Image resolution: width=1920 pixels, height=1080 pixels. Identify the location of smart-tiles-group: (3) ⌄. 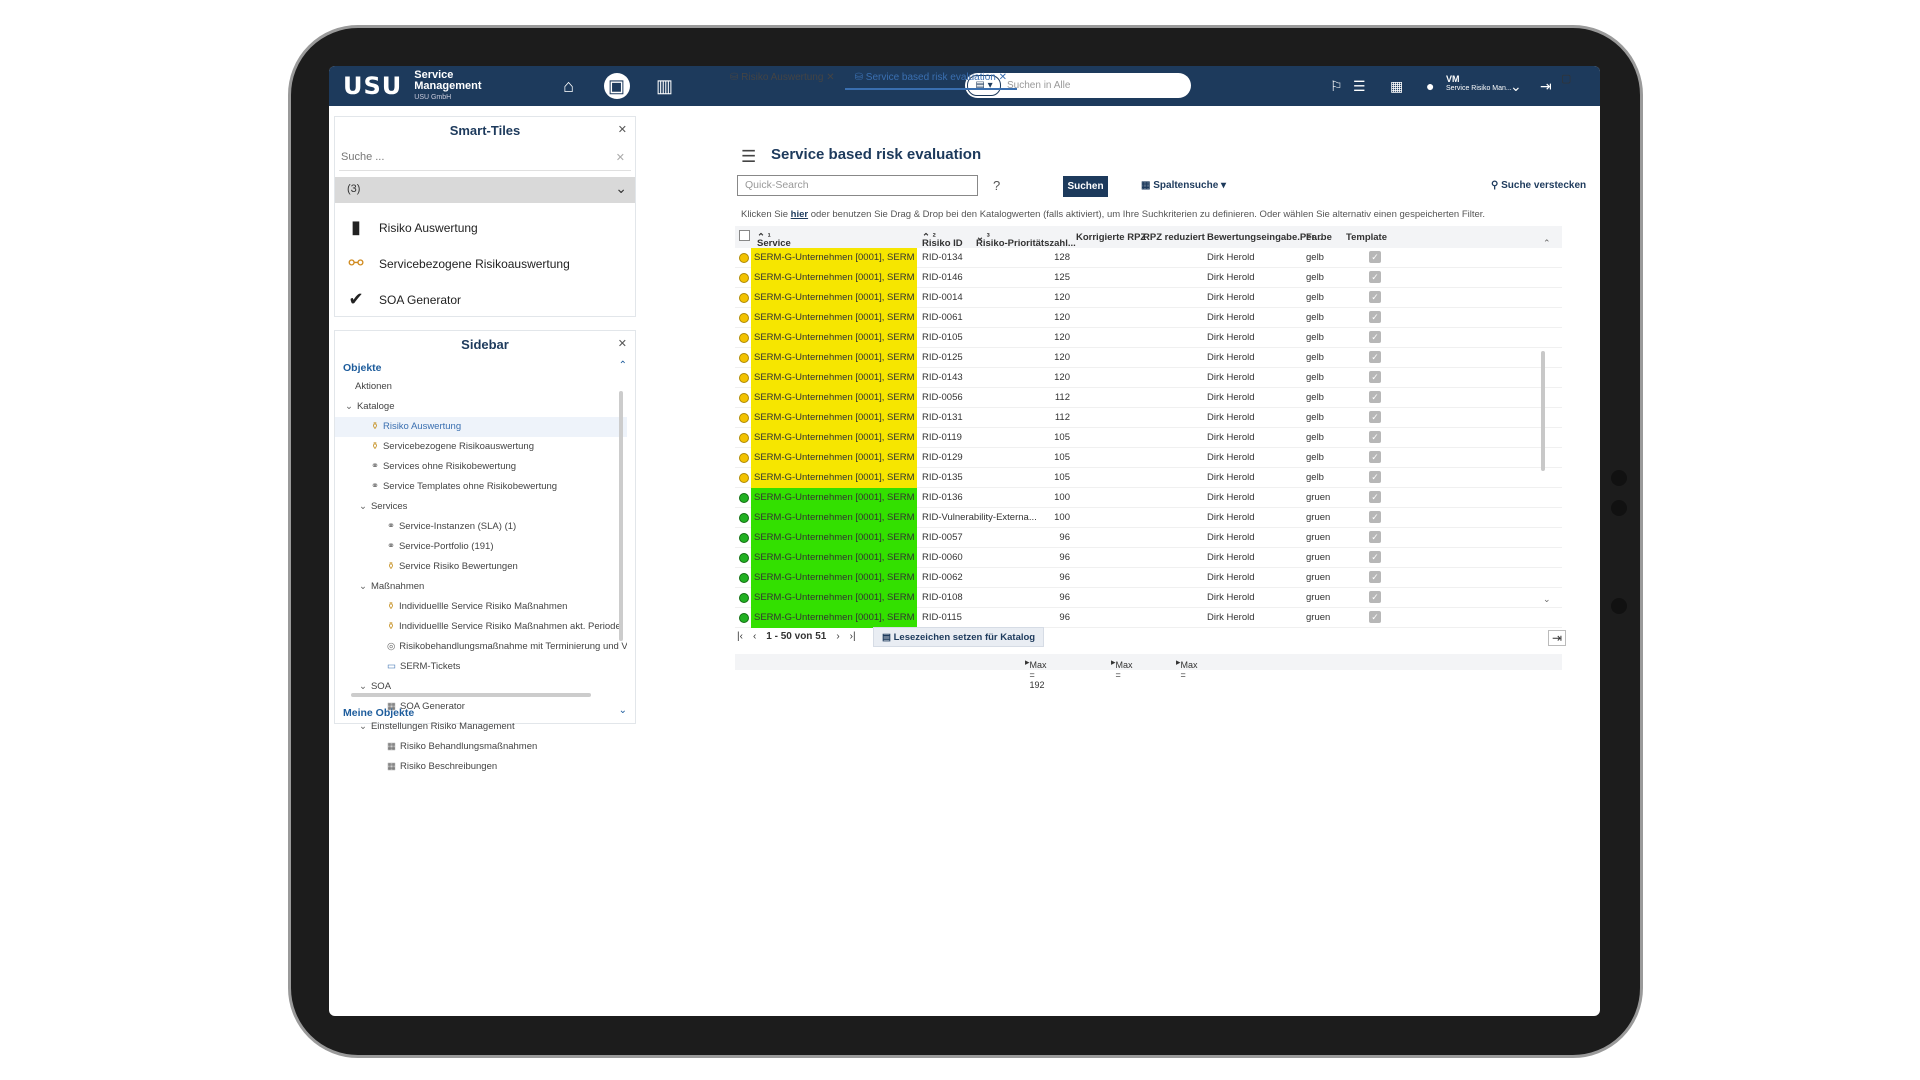
(485, 190).